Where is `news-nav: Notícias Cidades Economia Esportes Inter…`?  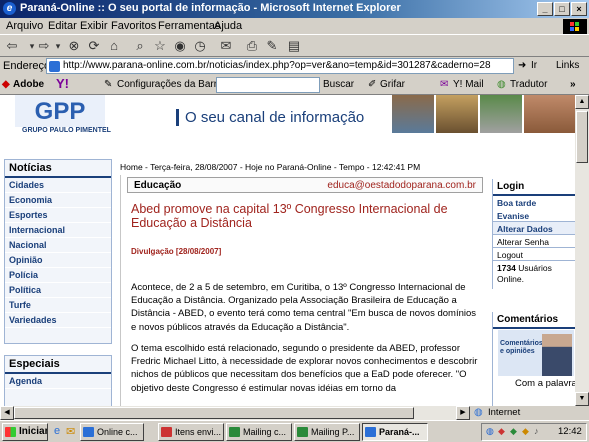
news-nav: Notícias Cidades Economia Esportes Inter… is located at coordinates (58, 251).